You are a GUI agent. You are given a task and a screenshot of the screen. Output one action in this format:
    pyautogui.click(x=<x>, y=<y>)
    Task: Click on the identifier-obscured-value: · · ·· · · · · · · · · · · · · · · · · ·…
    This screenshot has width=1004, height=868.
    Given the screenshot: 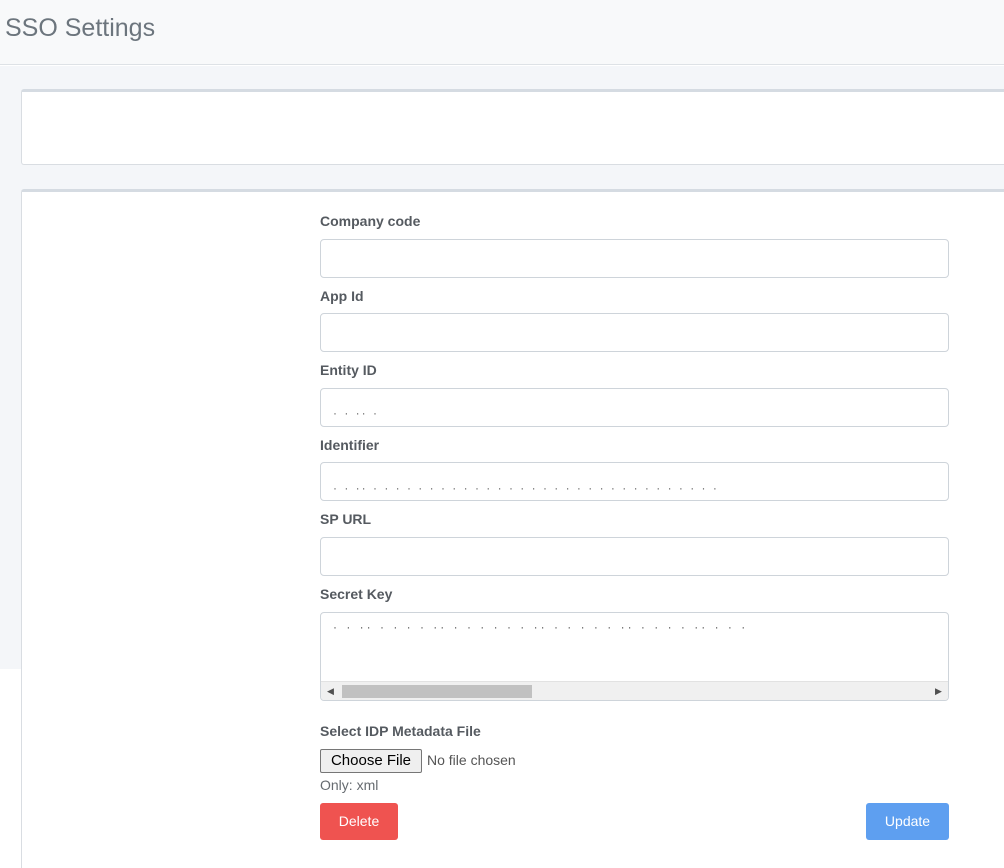 What is the action you would take?
    pyautogui.click(x=553, y=488)
    